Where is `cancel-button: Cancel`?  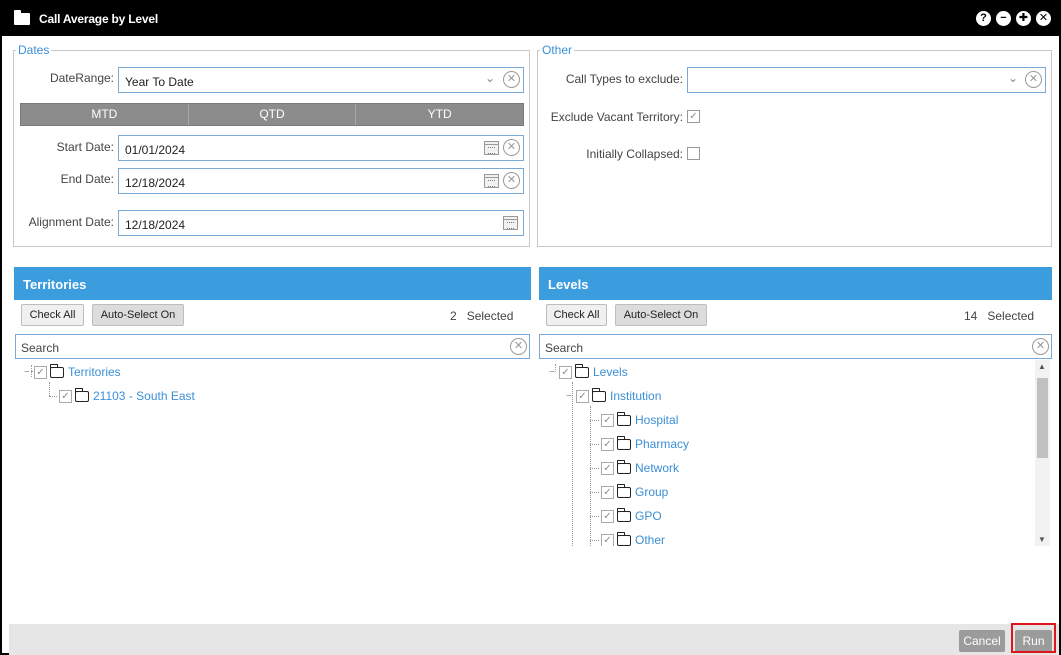 cancel-button: Cancel is located at coordinates (982, 641).